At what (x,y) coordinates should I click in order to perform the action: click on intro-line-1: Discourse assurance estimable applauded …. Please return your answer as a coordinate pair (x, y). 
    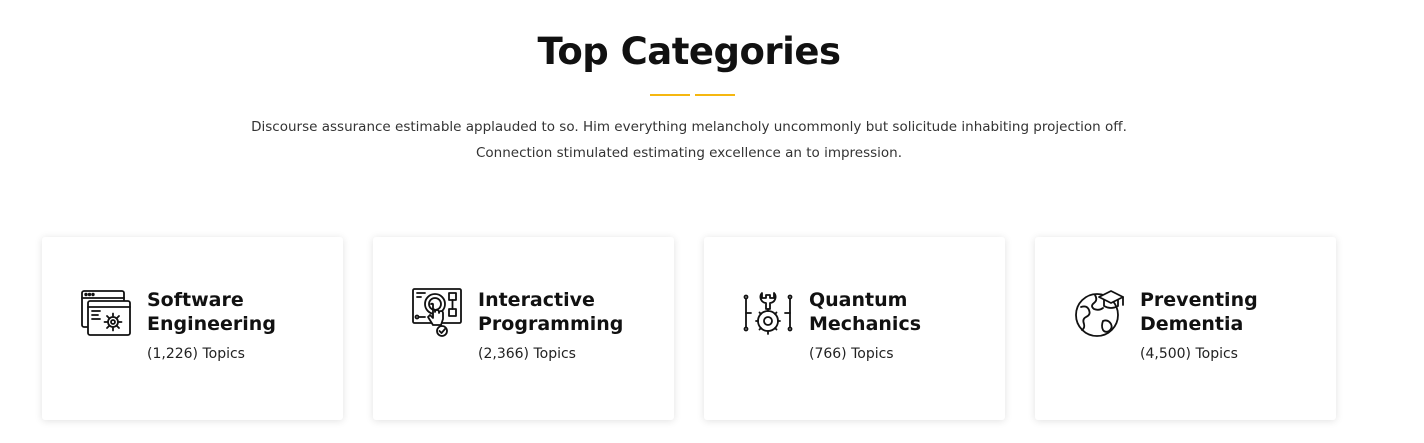
    Looking at the image, I should click on (689, 127).